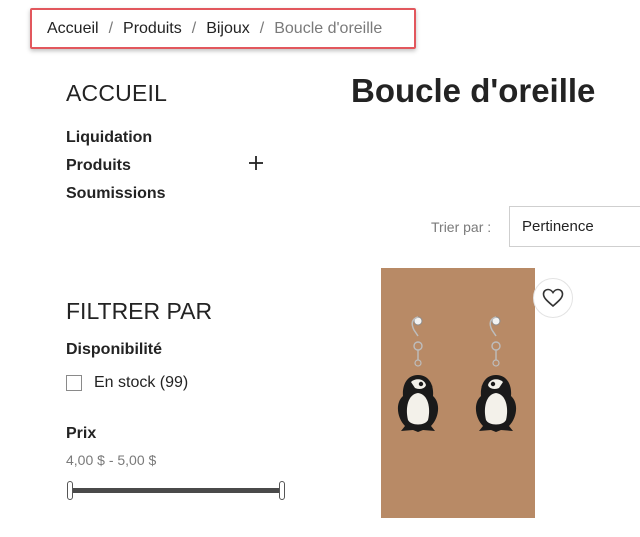  Describe the element at coordinates (116, 93) in the screenshot. I see `nav-title: ACCUEIL` at that location.